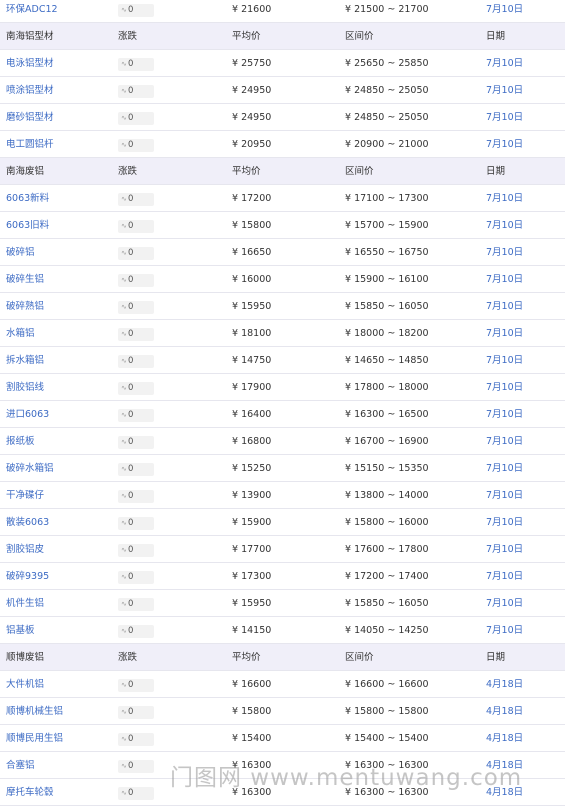 The height and width of the screenshot is (806, 565). I want to click on product-name-link: 破碎9395, so click(27, 576).